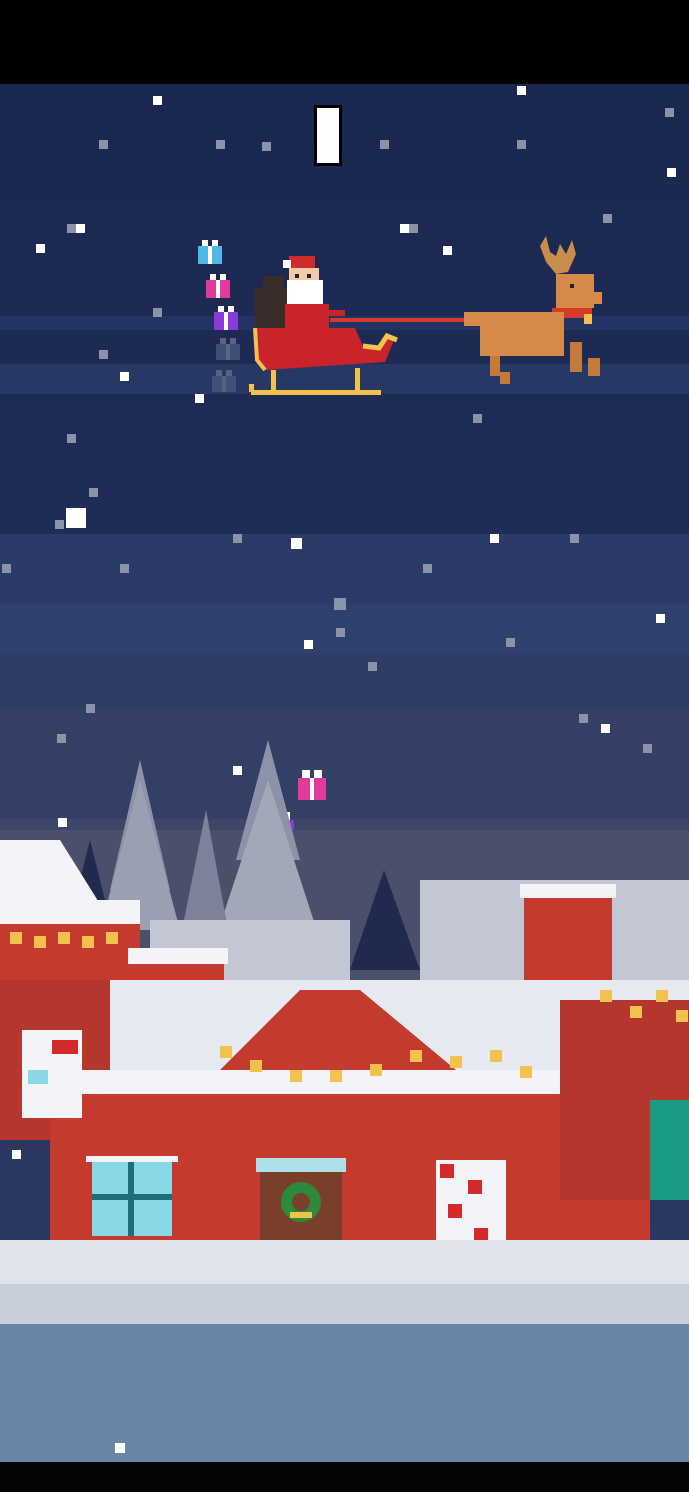  I want to click on score-display, so click(328, 135).